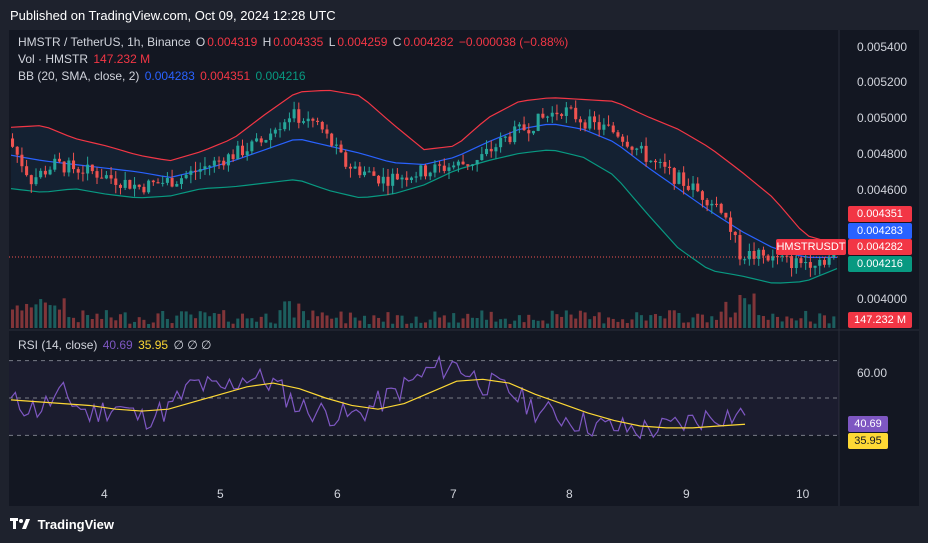 This screenshot has height=543, width=928. I want to click on high-label: H, so click(267, 42).